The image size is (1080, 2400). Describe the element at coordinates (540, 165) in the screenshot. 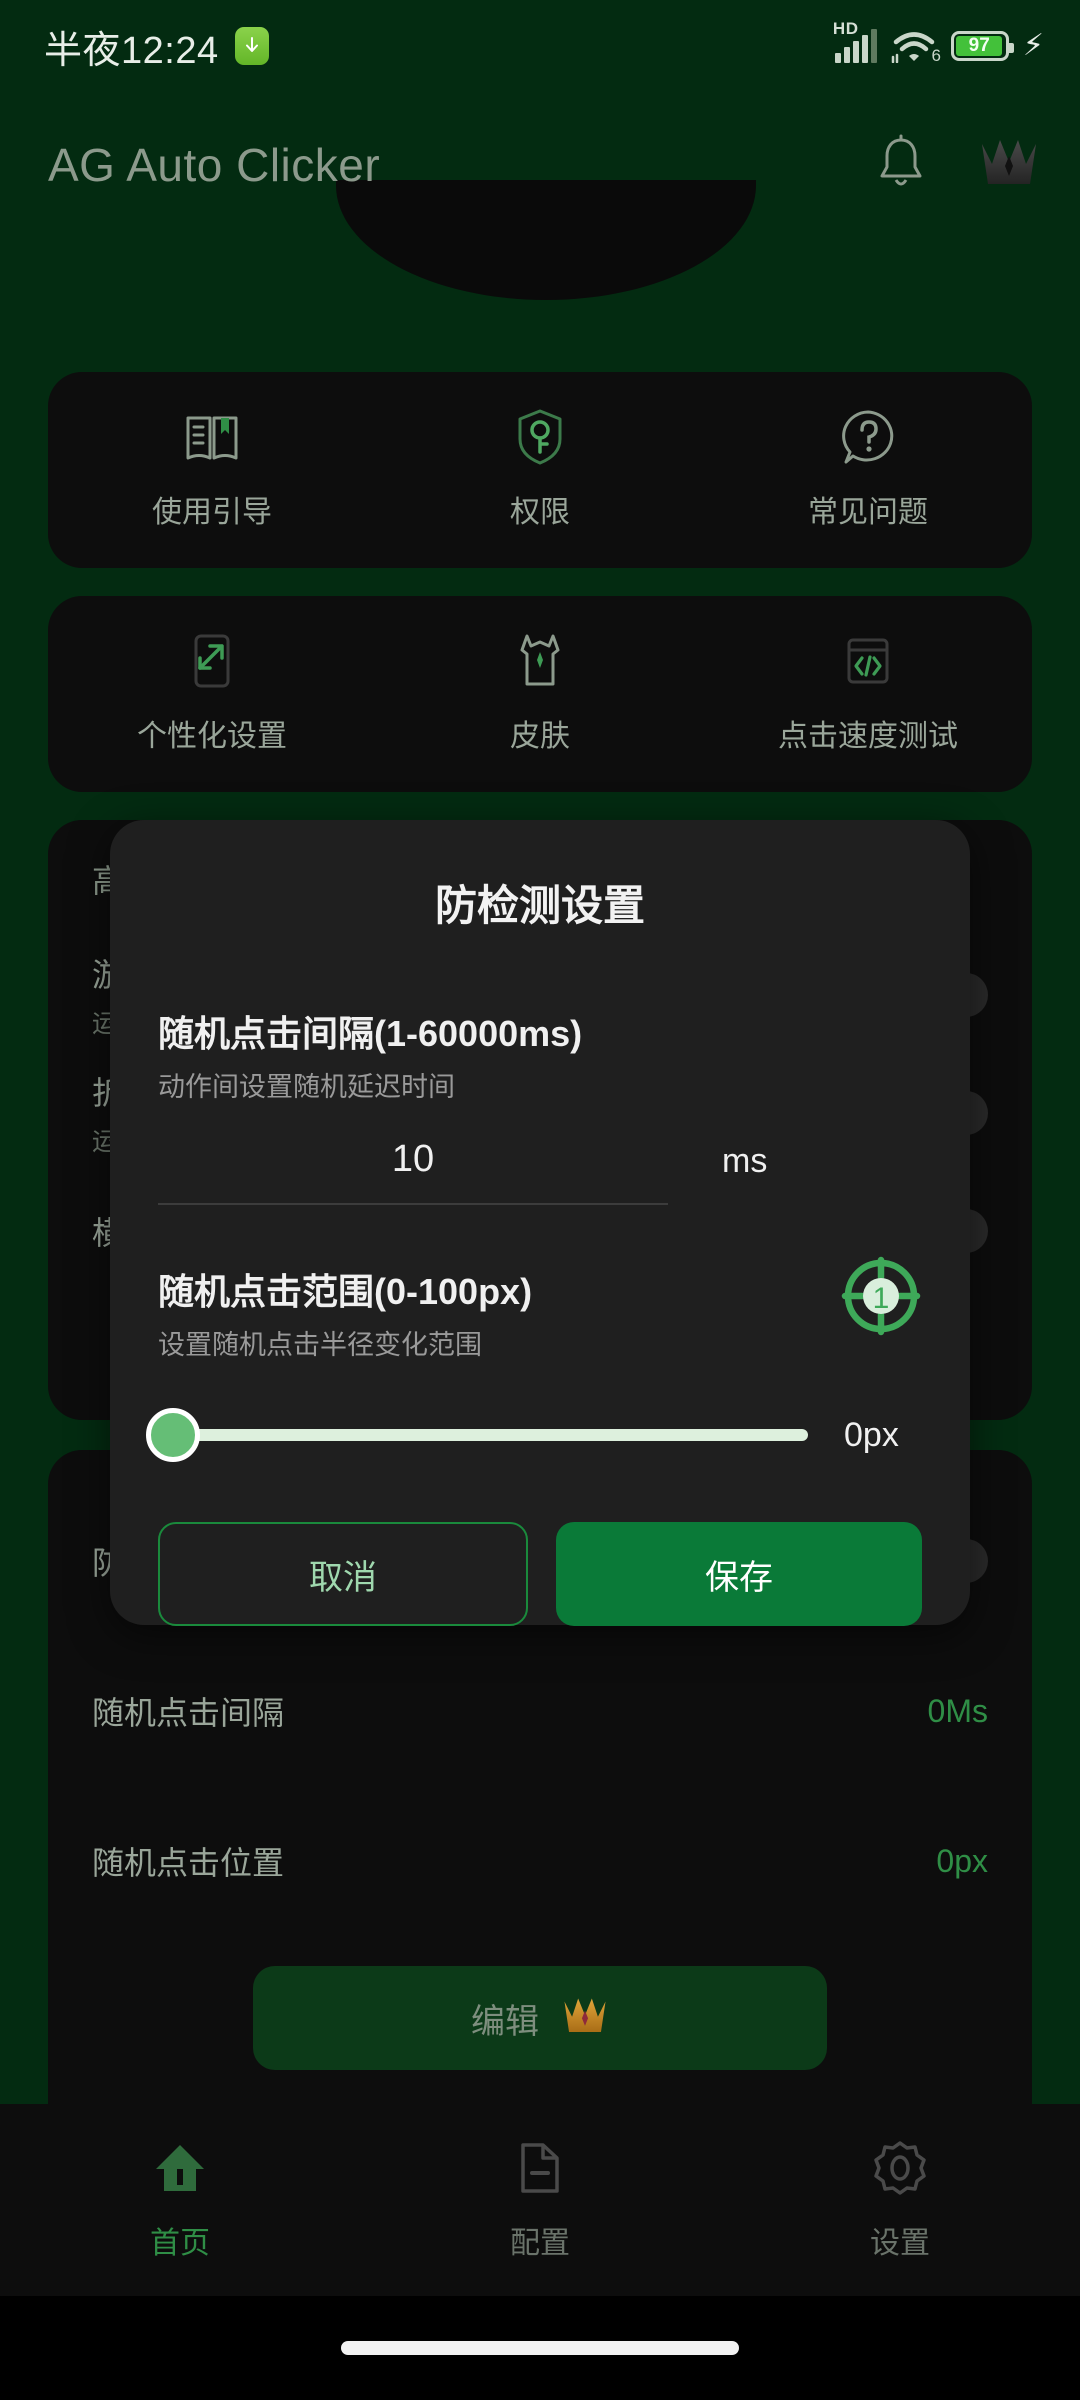

I see `app-bar: AG Auto Clicker` at that location.